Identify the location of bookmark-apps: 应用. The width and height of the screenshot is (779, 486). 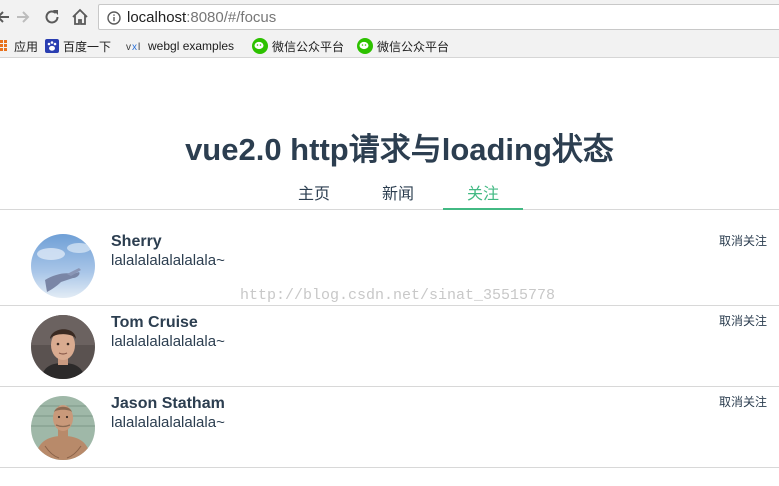
(19, 46).